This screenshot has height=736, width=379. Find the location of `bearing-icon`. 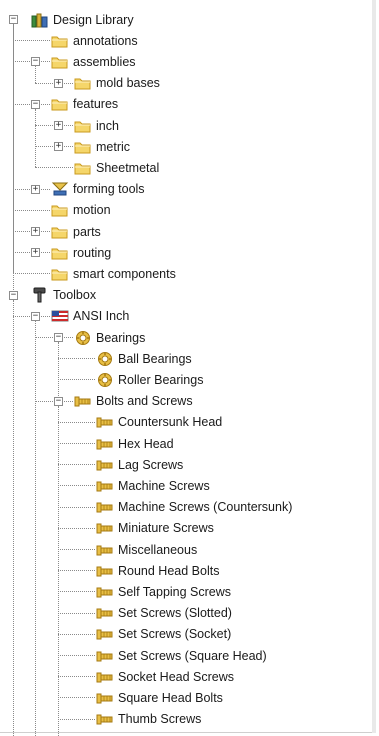

bearing-icon is located at coordinates (83, 338).